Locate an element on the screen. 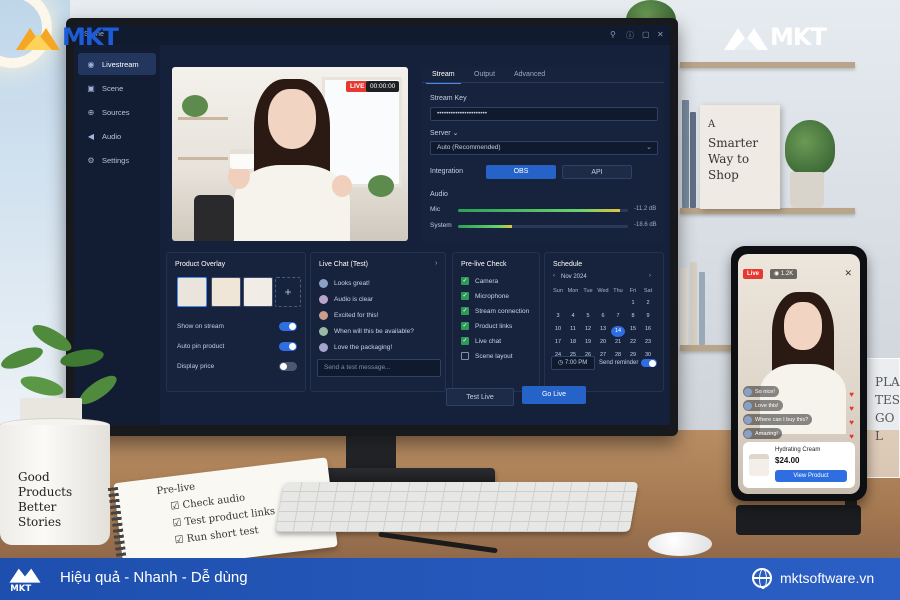 The height and width of the screenshot is (600, 900). tab-advanced: Advanced is located at coordinates (529, 74).